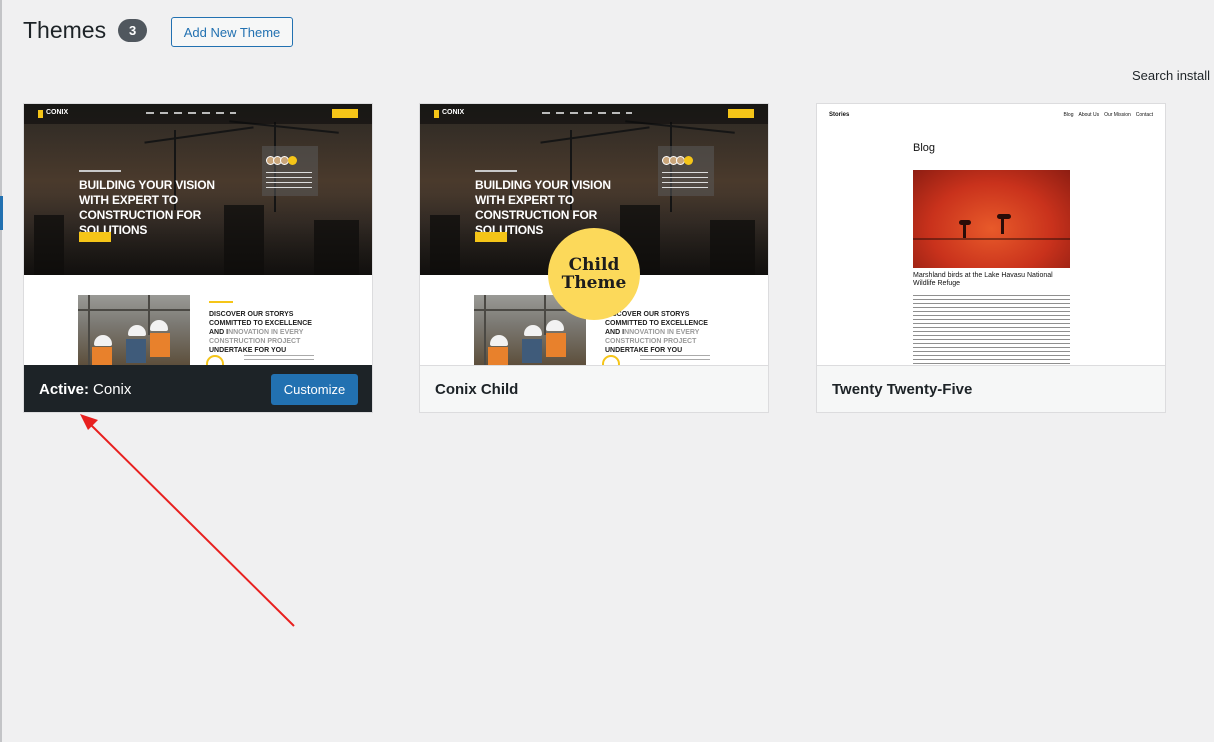 This screenshot has width=1214, height=742. What do you see at coordinates (991, 330) in the screenshot?
I see `preview-body-text` at bounding box center [991, 330].